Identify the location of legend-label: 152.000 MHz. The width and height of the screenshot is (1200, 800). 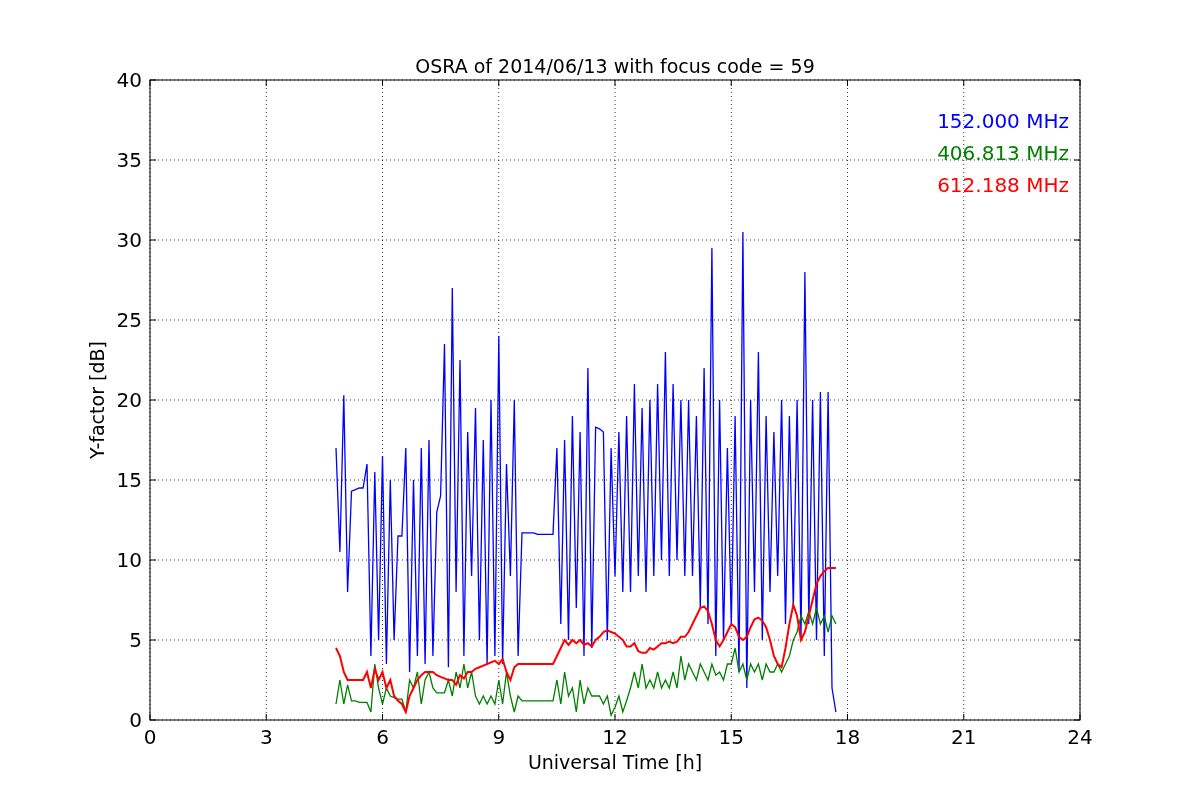
(1003, 121).